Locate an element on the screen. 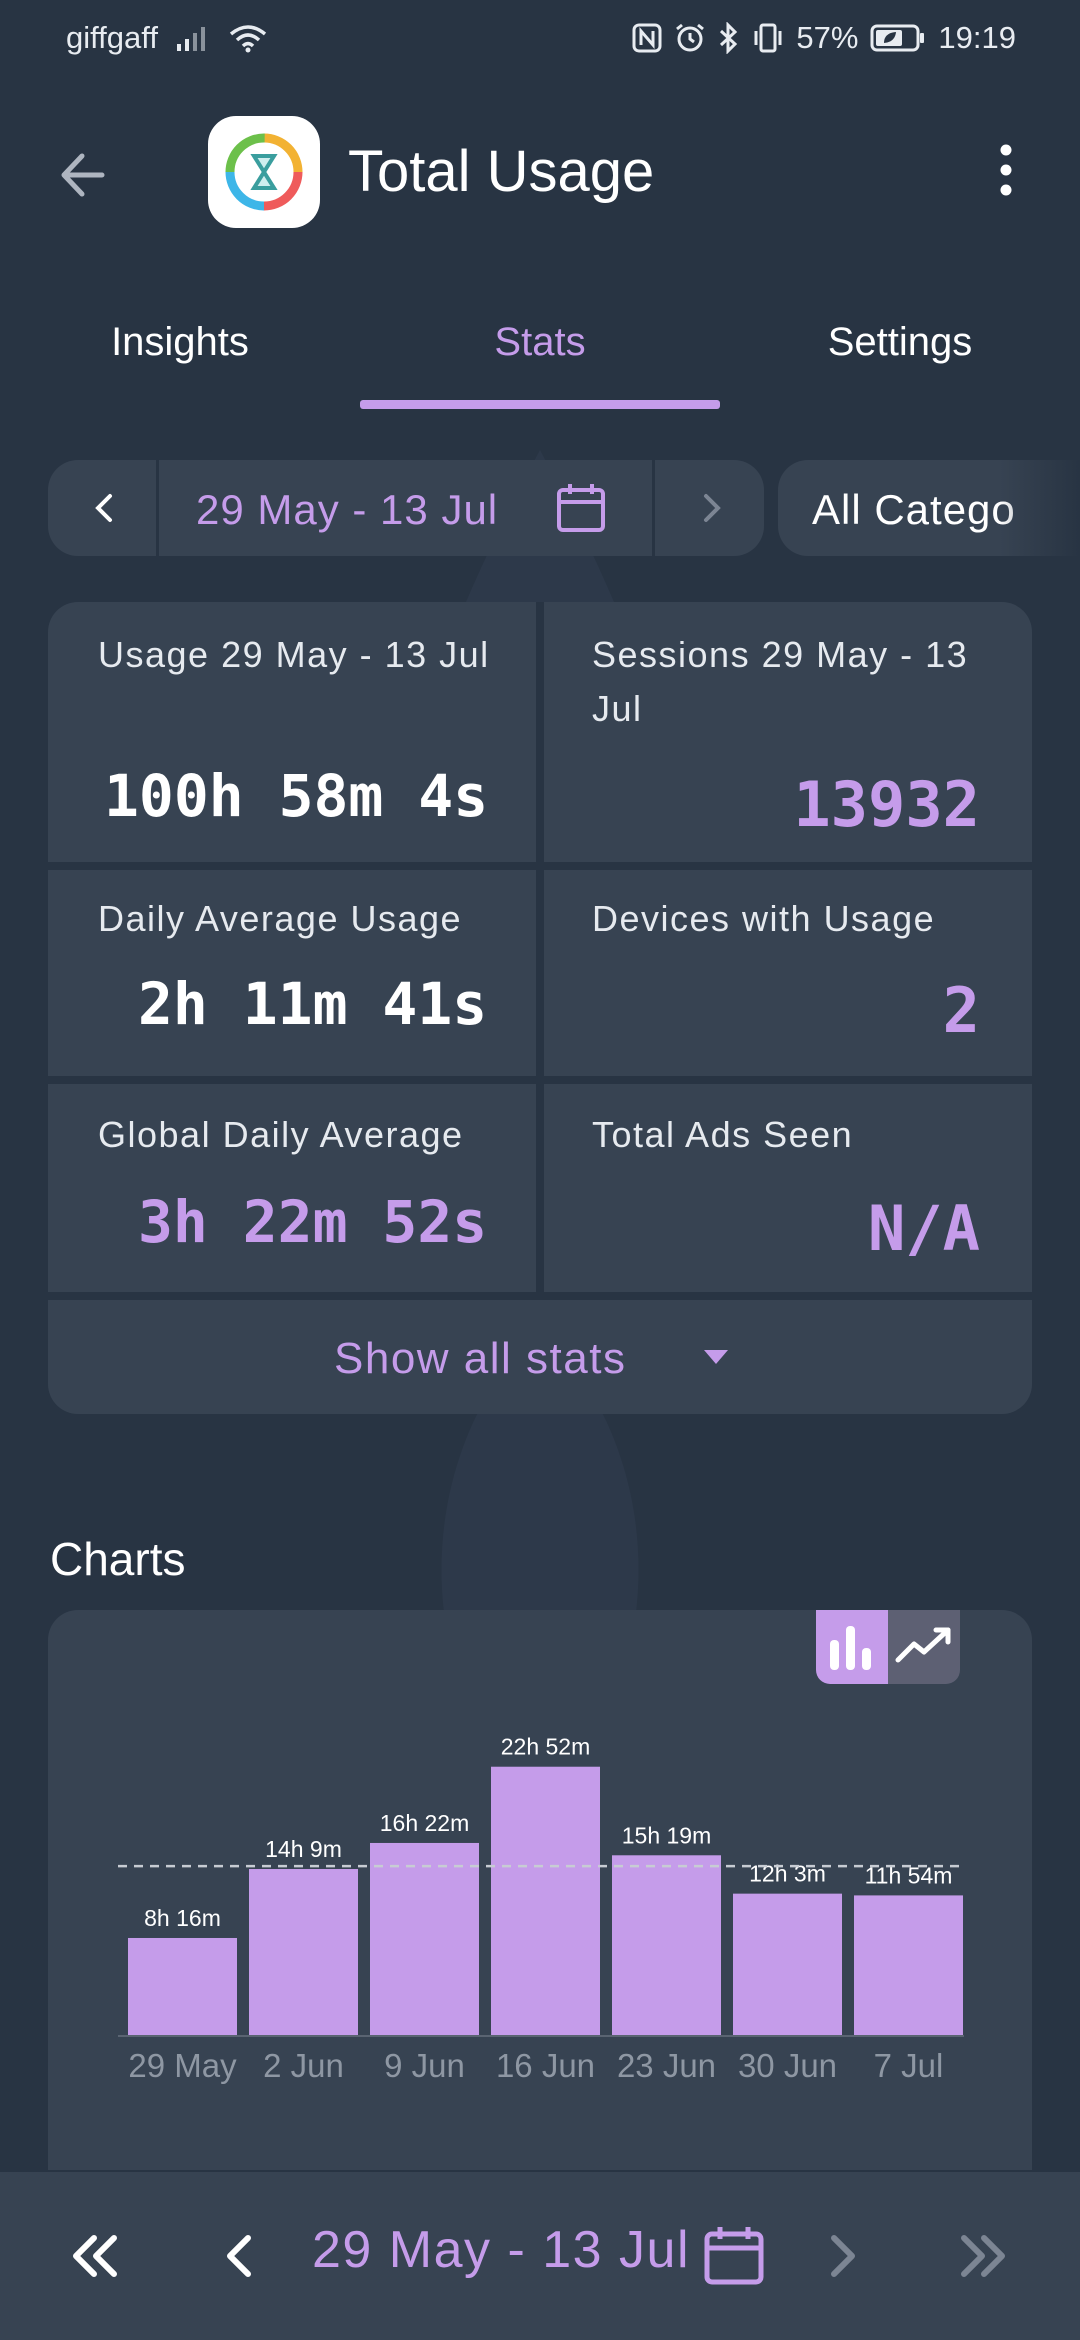  show-all-stats-button: Show all stats is located at coordinates (540, 1357).